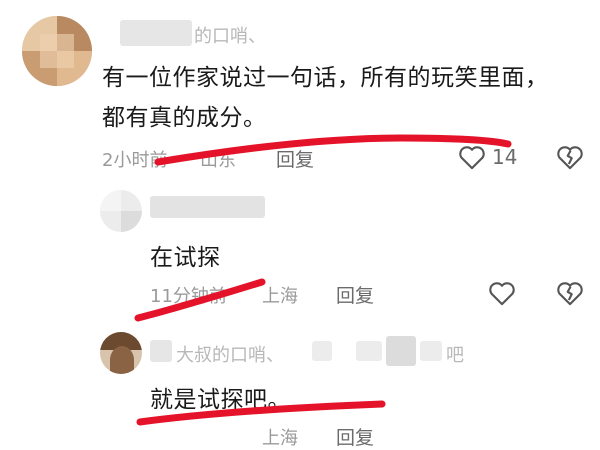  I want to click on comment-time: 2小时前, so click(135, 160).